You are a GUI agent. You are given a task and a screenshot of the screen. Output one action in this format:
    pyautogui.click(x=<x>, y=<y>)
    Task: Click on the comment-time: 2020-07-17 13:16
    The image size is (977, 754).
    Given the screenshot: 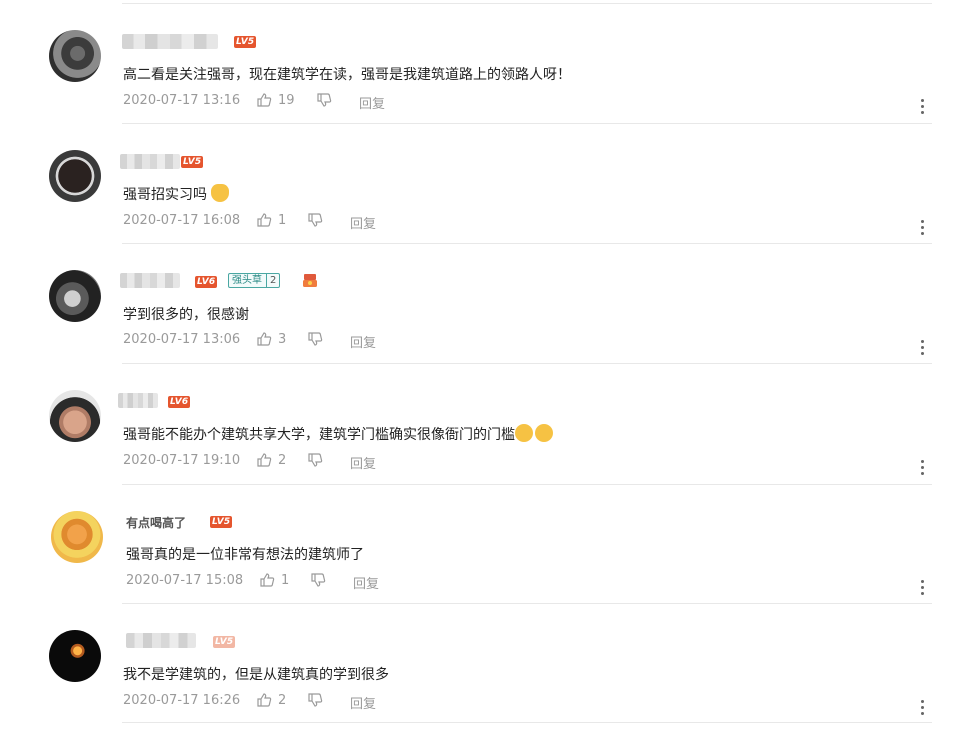 What is the action you would take?
    pyautogui.click(x=182, y=100)
    